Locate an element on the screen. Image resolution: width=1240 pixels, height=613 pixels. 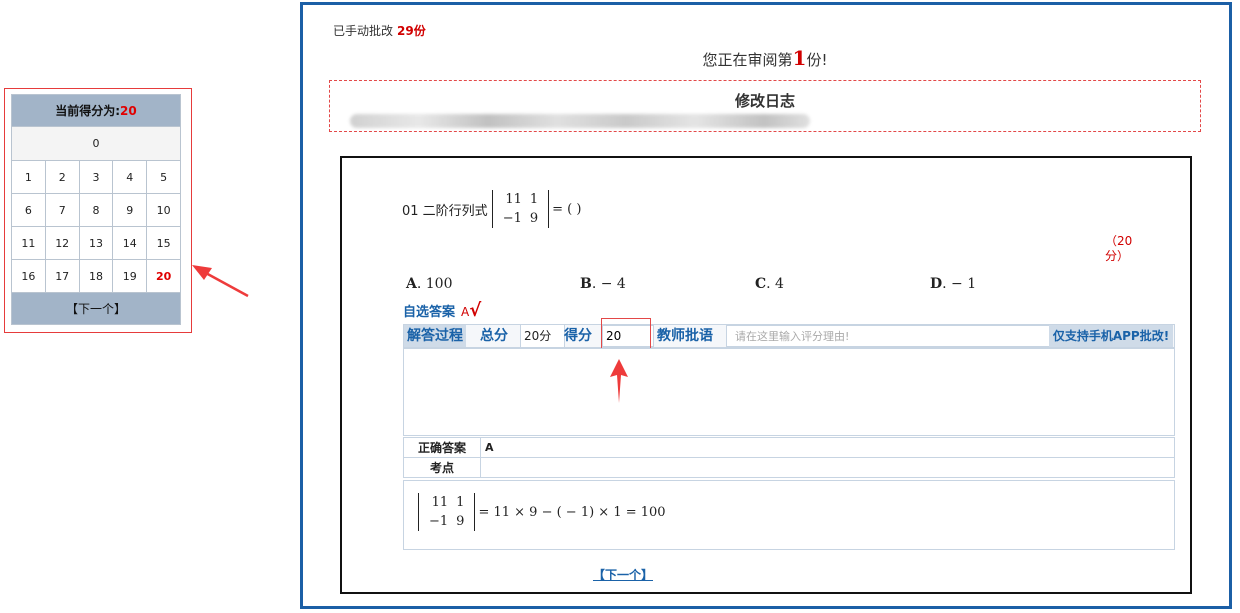
question-score-note: （20 分） is located at coordinates (1125, 249).